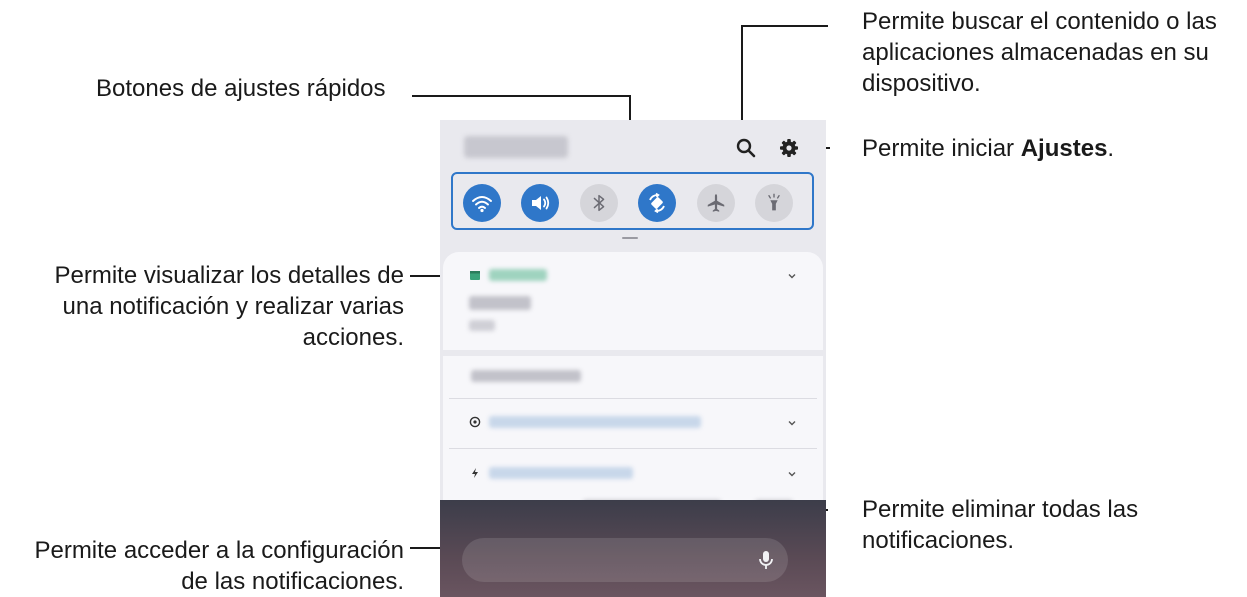 The image size is (1247, 597). What do you see at coordinates (526, 376) in the screenshot?
I see `silent-notifications-header` at bounding box center [526, 376].